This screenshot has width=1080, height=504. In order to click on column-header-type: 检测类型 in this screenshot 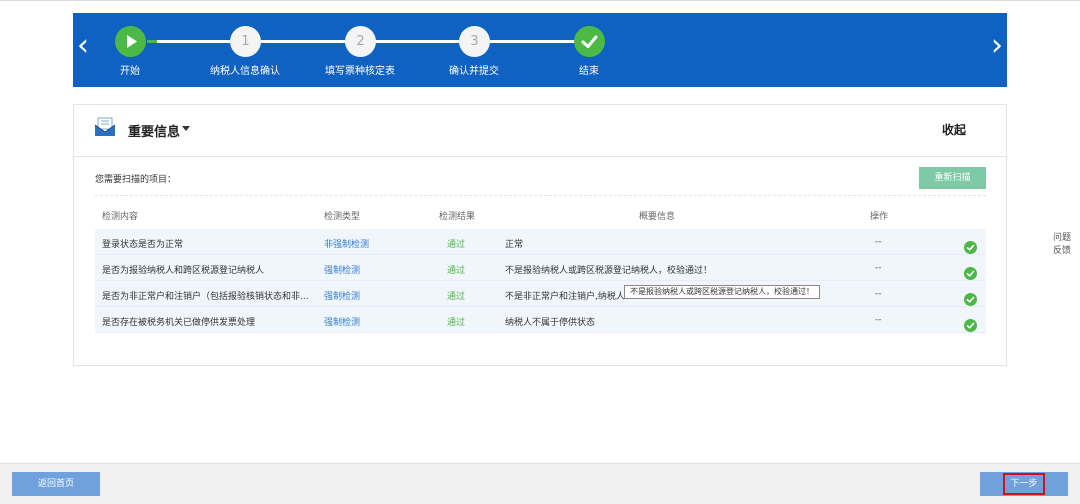, I will do `click(342, 217)`.